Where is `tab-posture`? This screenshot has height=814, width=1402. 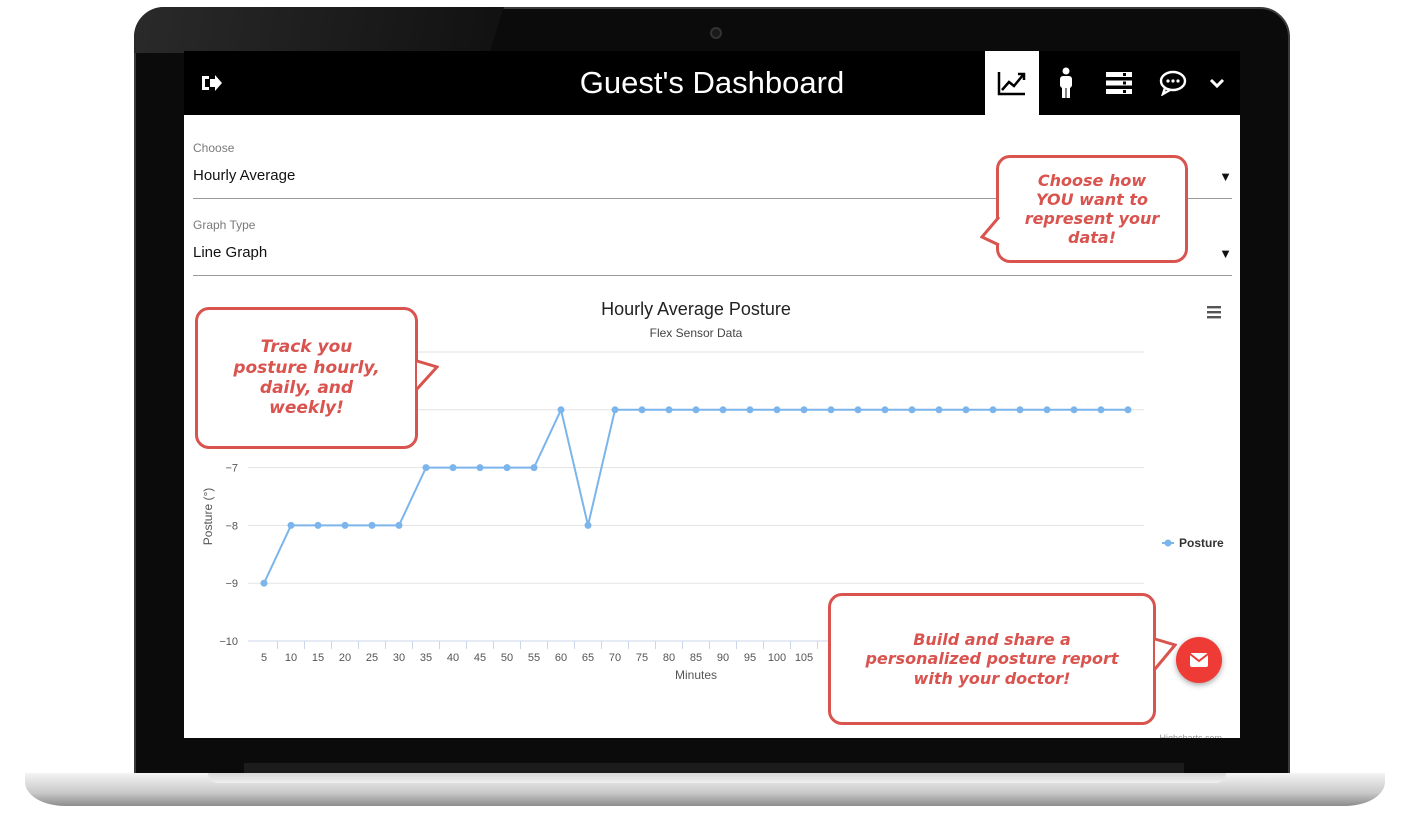 tab-posture is located at coordinates (1066, 83).